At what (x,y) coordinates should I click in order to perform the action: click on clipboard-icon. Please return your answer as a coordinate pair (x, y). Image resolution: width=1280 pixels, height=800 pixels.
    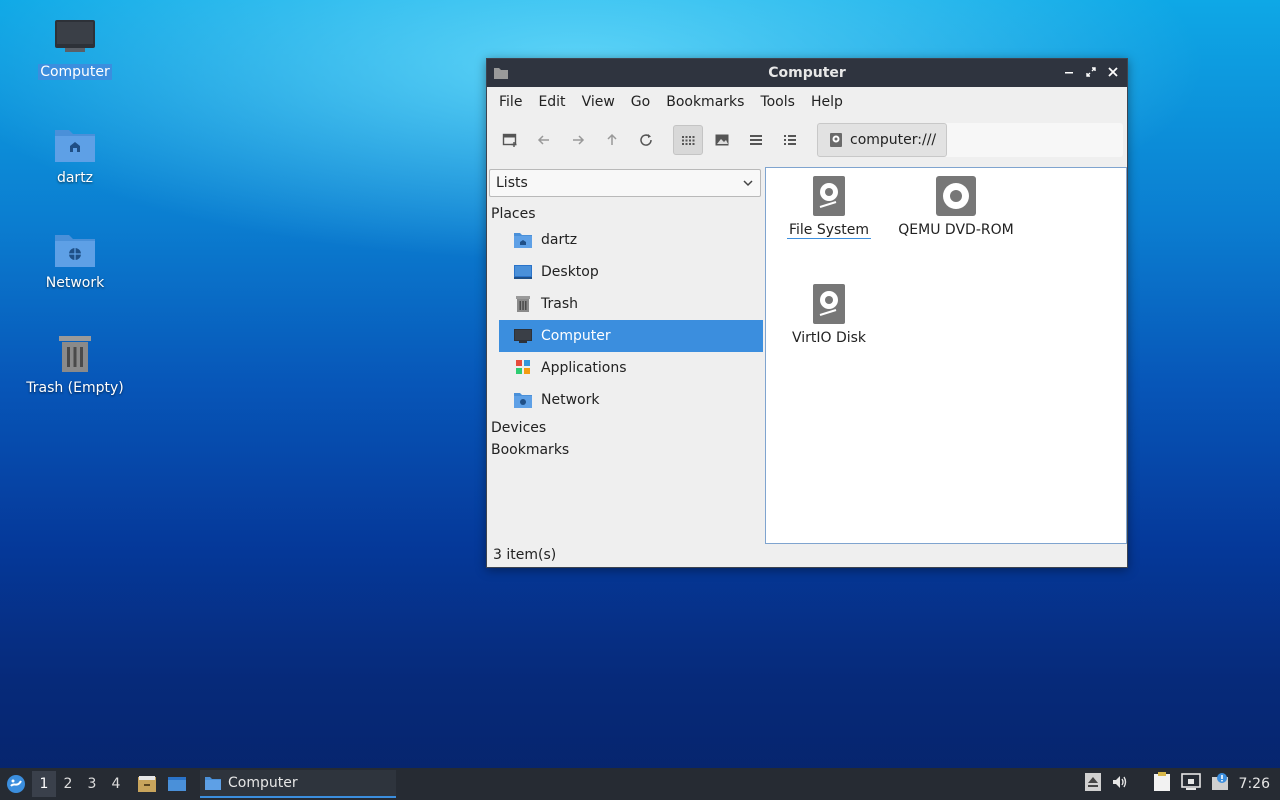
    Looking at the image, I should click on (1161, 781).